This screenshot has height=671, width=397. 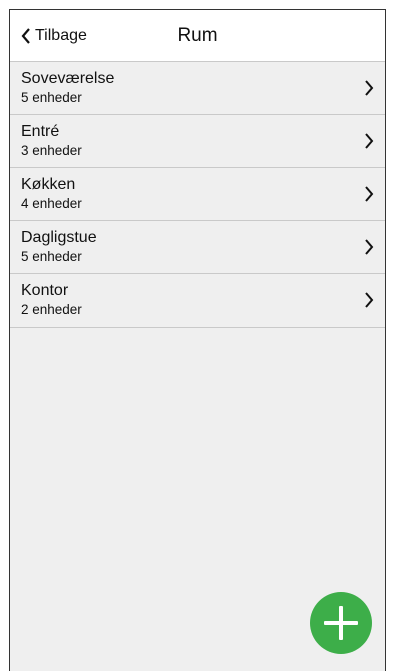 I want to click on room-row-kokken: Køkken 4 enheder, so click(x=197, y=193).